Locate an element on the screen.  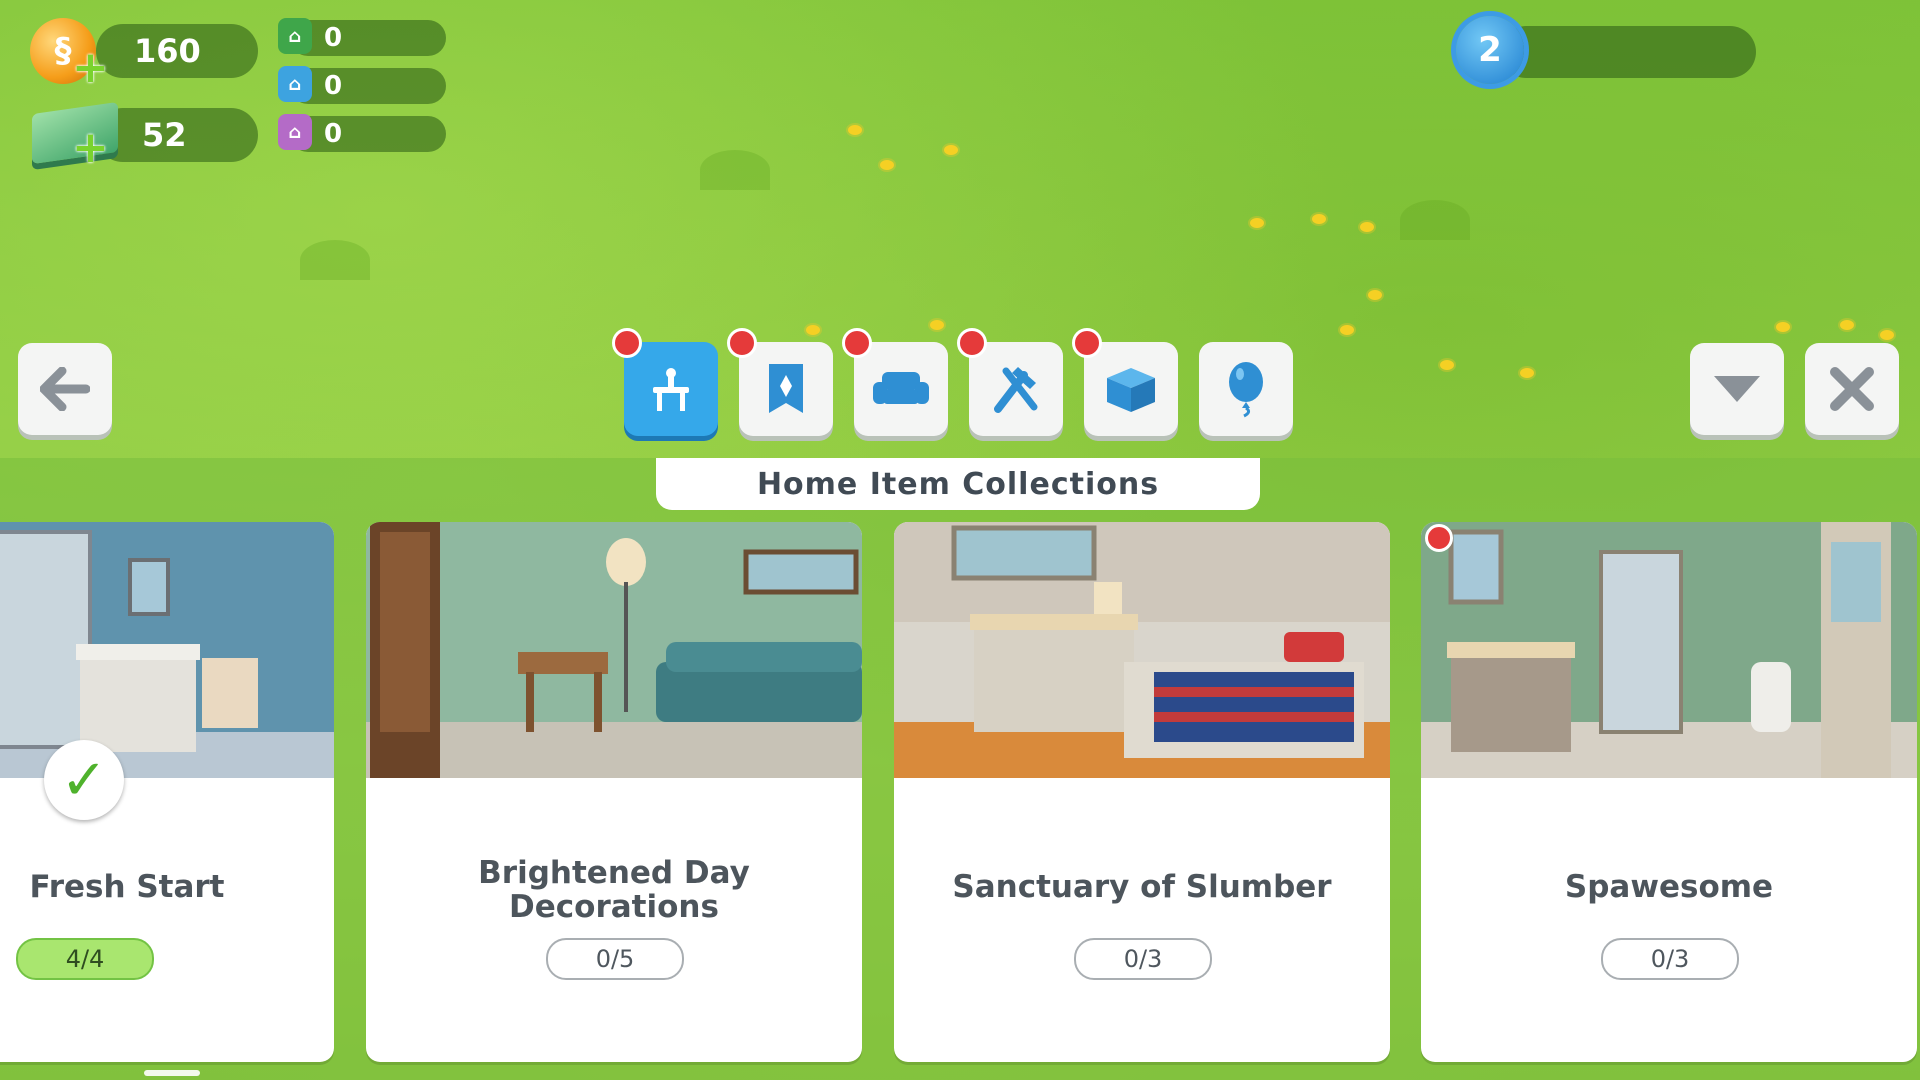
close-button is located at coordinates (1852, 389).